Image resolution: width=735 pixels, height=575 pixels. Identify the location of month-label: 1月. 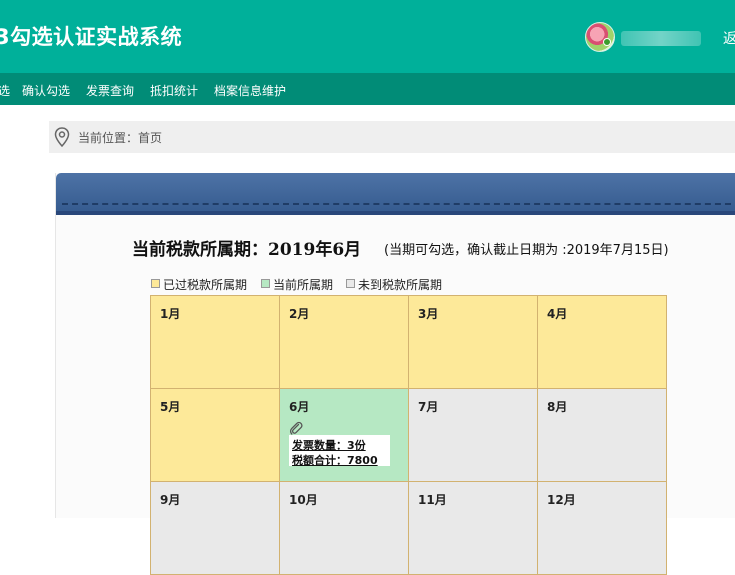
(170, 314).